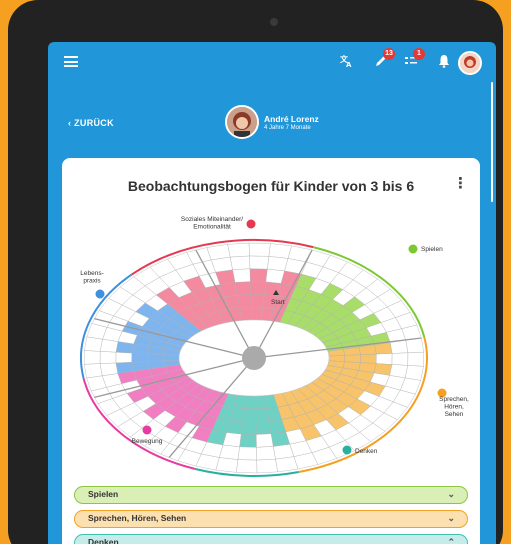  What do you see at coordinates (94, 123) in the screenshot?
I see `back-label: ZURÜCK` at bounding box center [94, 123].